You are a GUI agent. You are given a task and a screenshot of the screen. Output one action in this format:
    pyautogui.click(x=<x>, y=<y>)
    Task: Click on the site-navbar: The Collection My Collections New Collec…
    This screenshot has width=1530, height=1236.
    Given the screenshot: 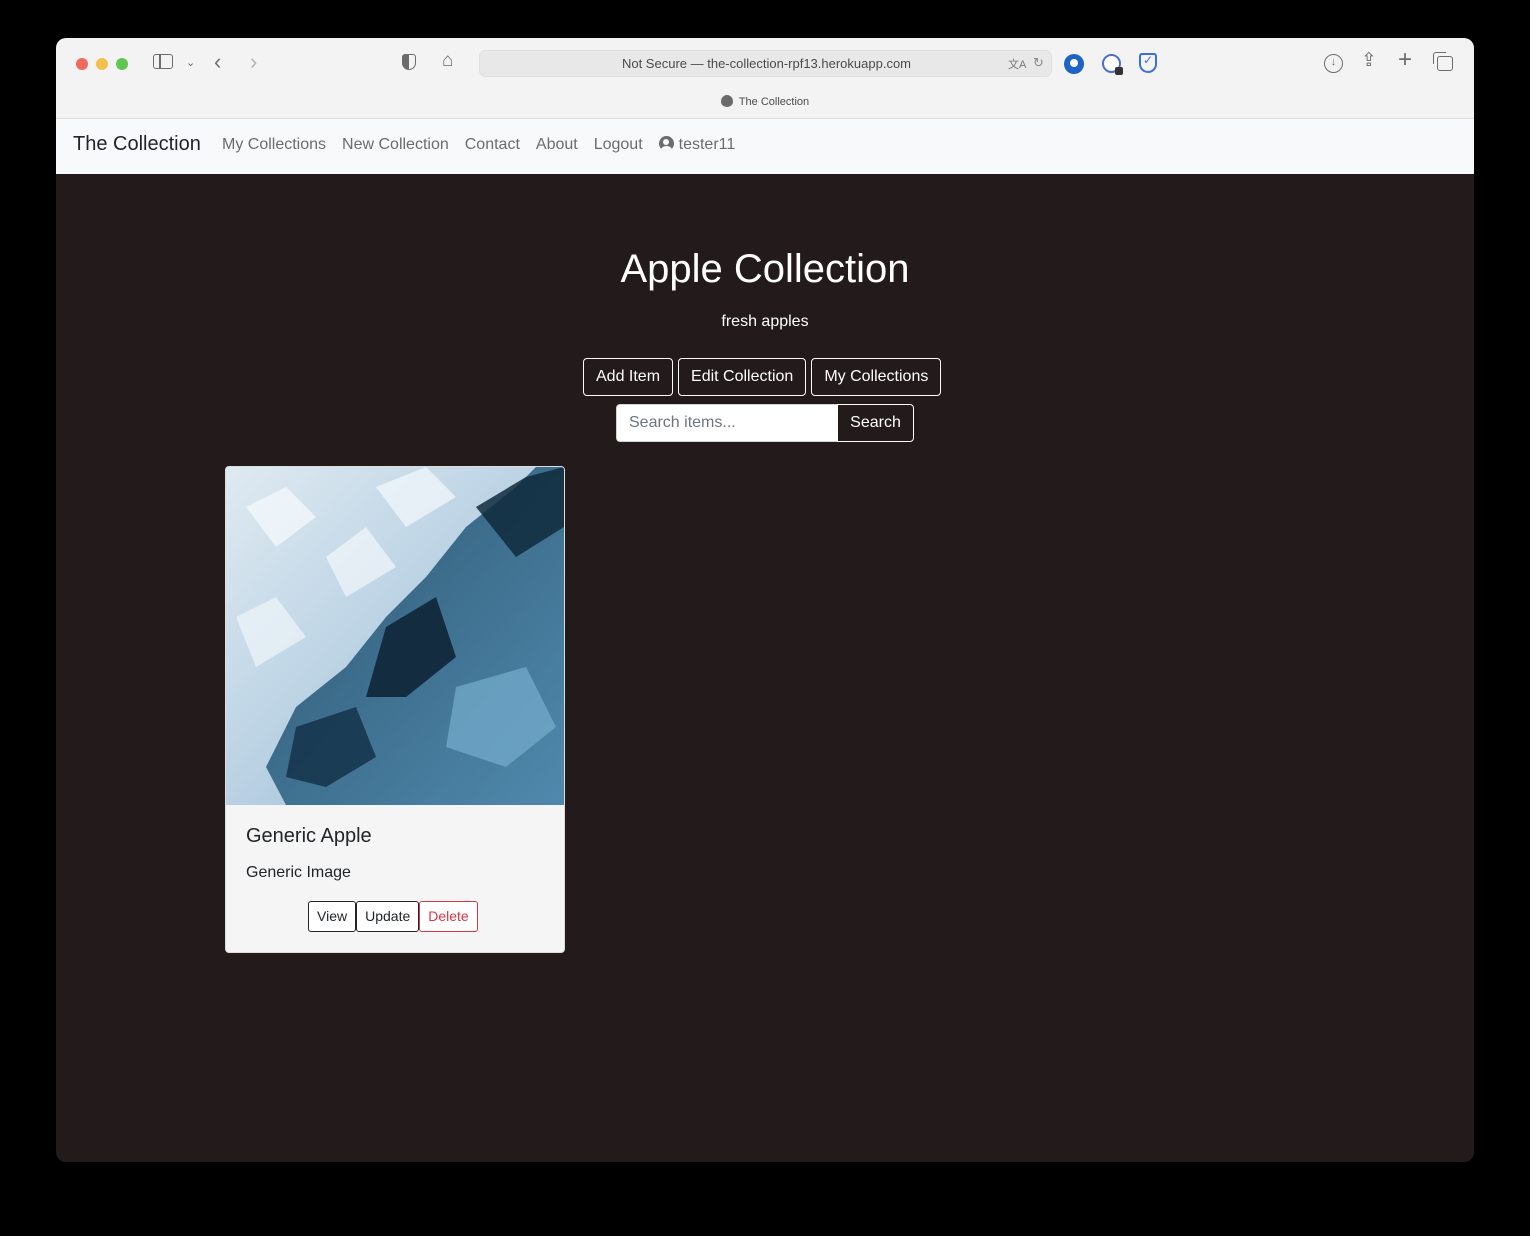 What is the action you would take?
    pyautogui.click(x=765, y=146)
    